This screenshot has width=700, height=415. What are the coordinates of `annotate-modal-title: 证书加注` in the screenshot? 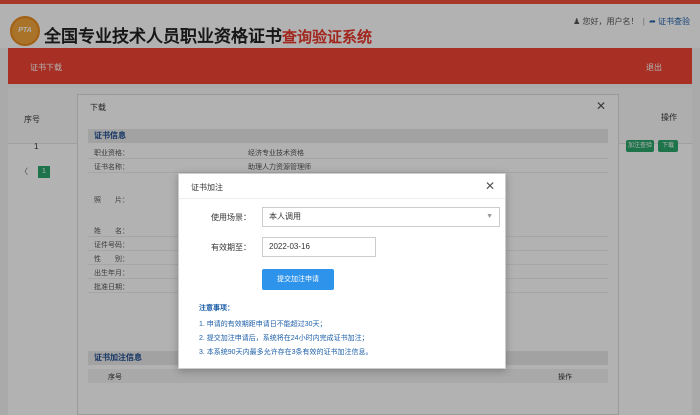 It's located at (207, 187).